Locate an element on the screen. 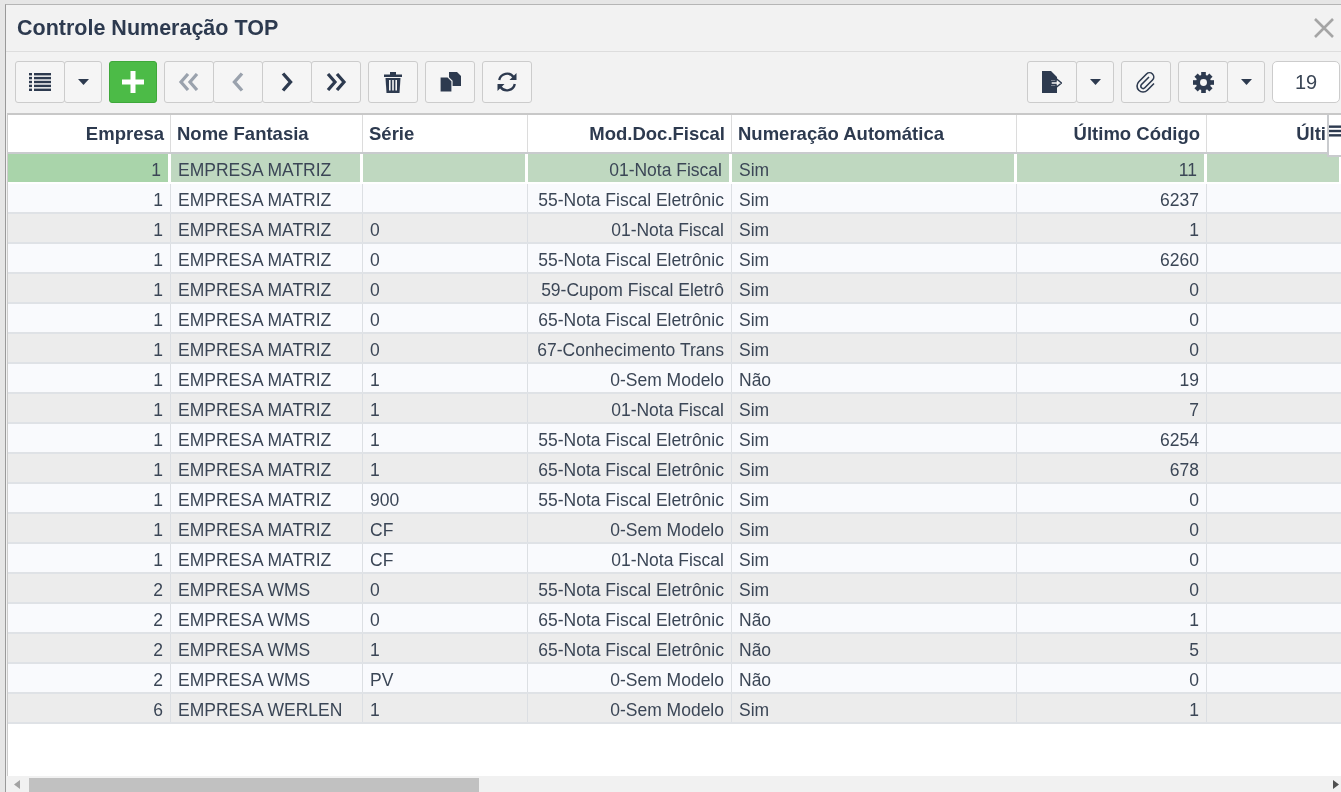 Image resolution: width=1341 pixels, height=792 pixels. column-header: Nome Fantasia is located at coordinates (267, 133).